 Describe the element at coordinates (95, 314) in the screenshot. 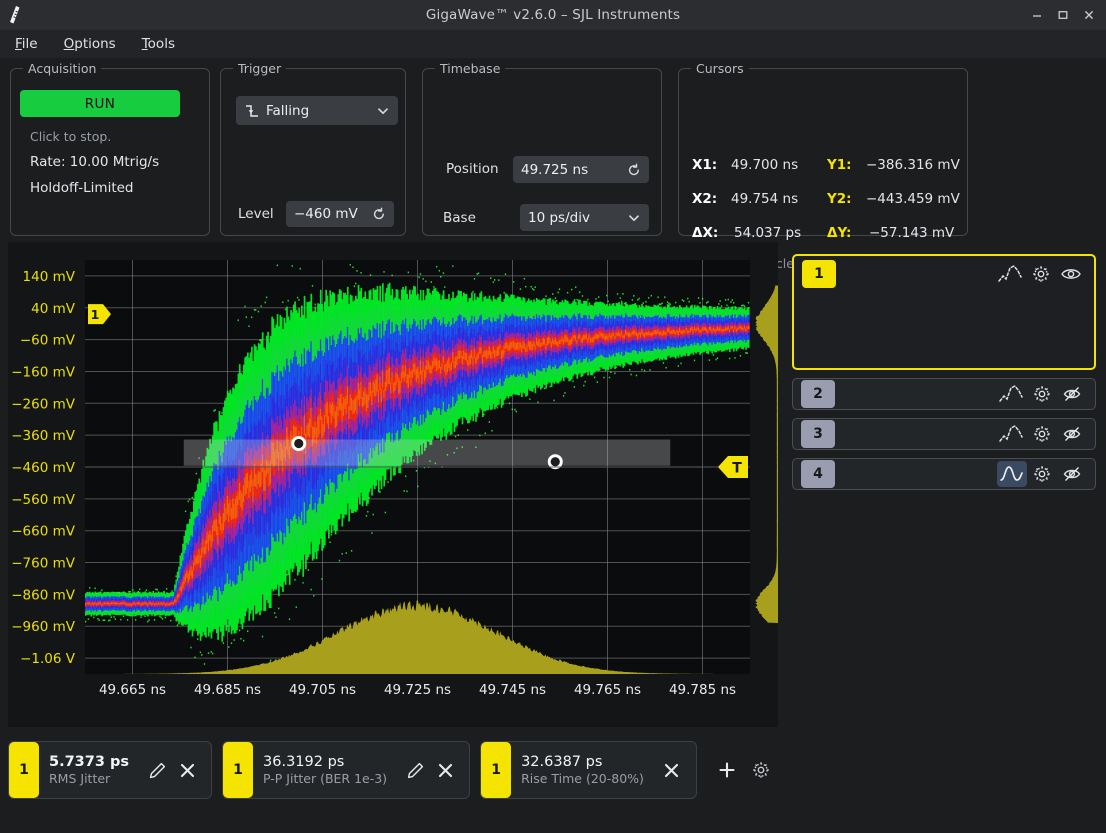

I see `svg-text: 1` at that location.